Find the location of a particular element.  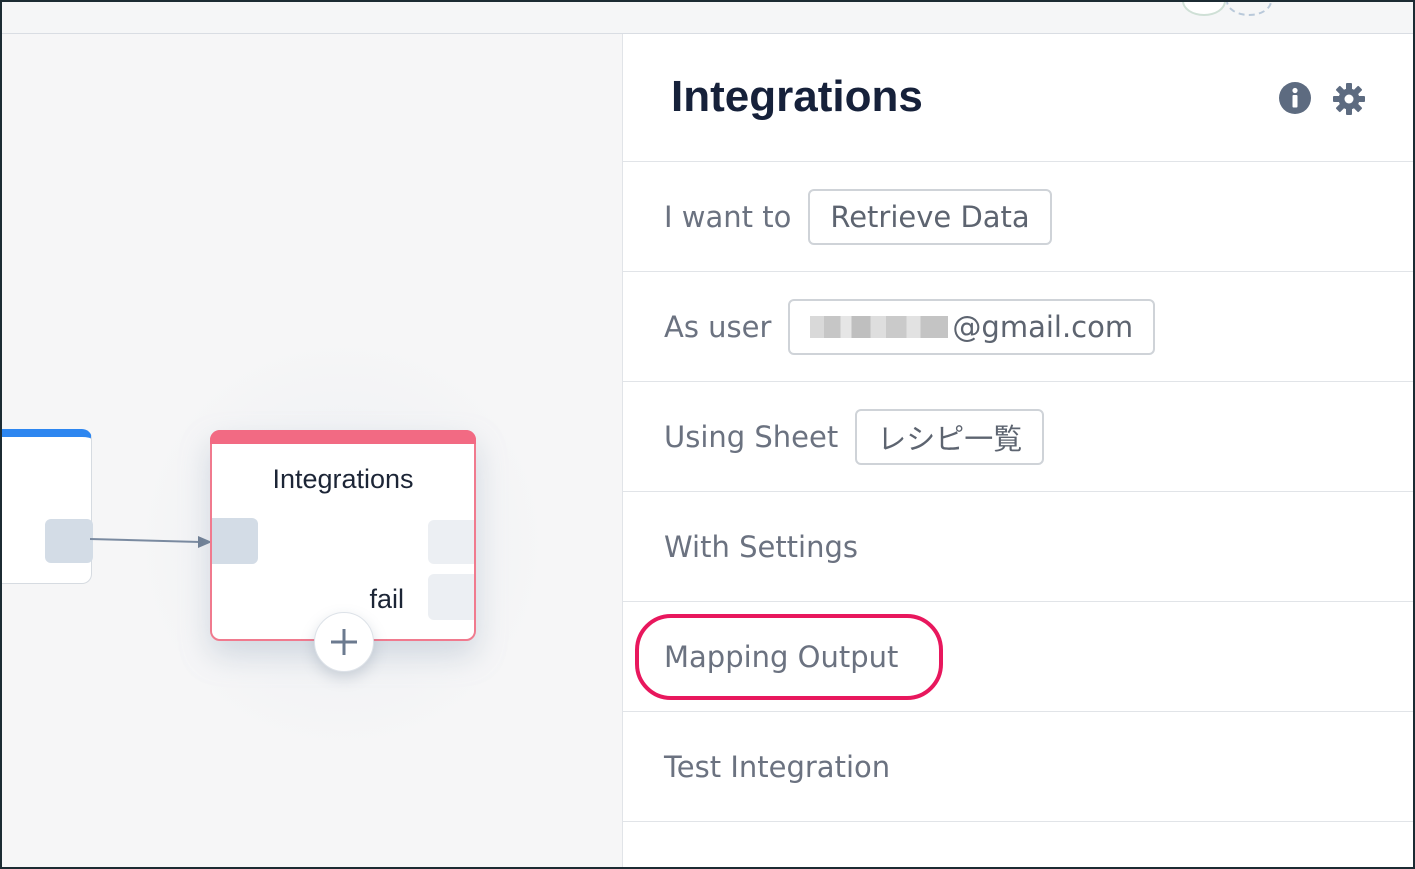

info-icon is located at coordinates (1295, 98).